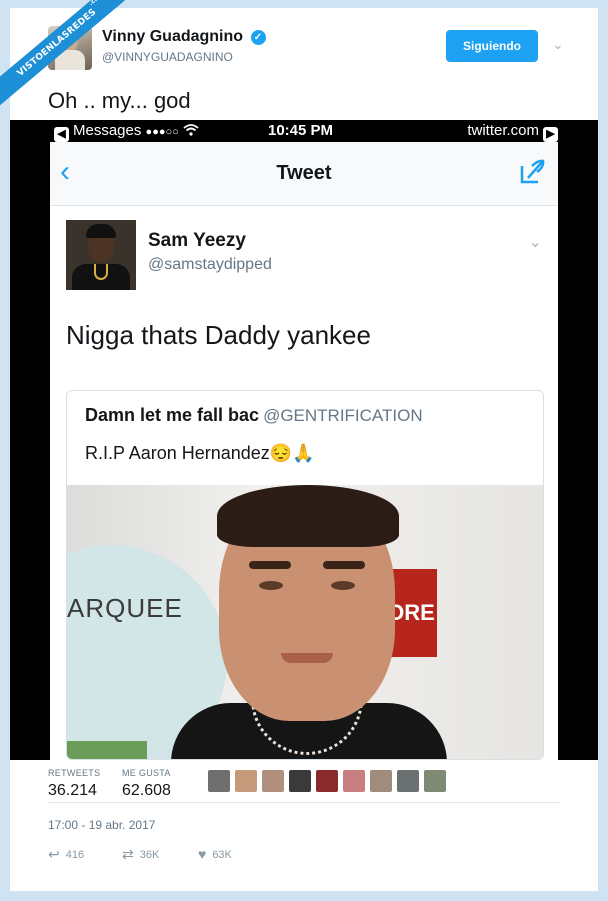 This screenshot has width=608, height=901. Describe the element at coordinates (101, 825) in the screenshot. I see `tweet-timestamp: 17:00 - 19 abr. 2017` at that location.